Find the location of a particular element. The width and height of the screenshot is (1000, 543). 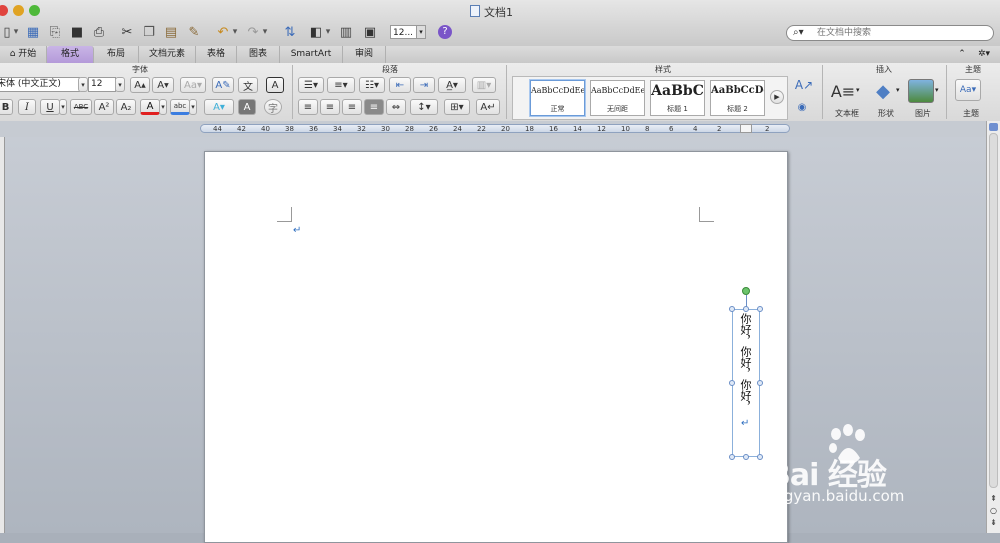

bold-button: B is located at coordinates (6, 107).